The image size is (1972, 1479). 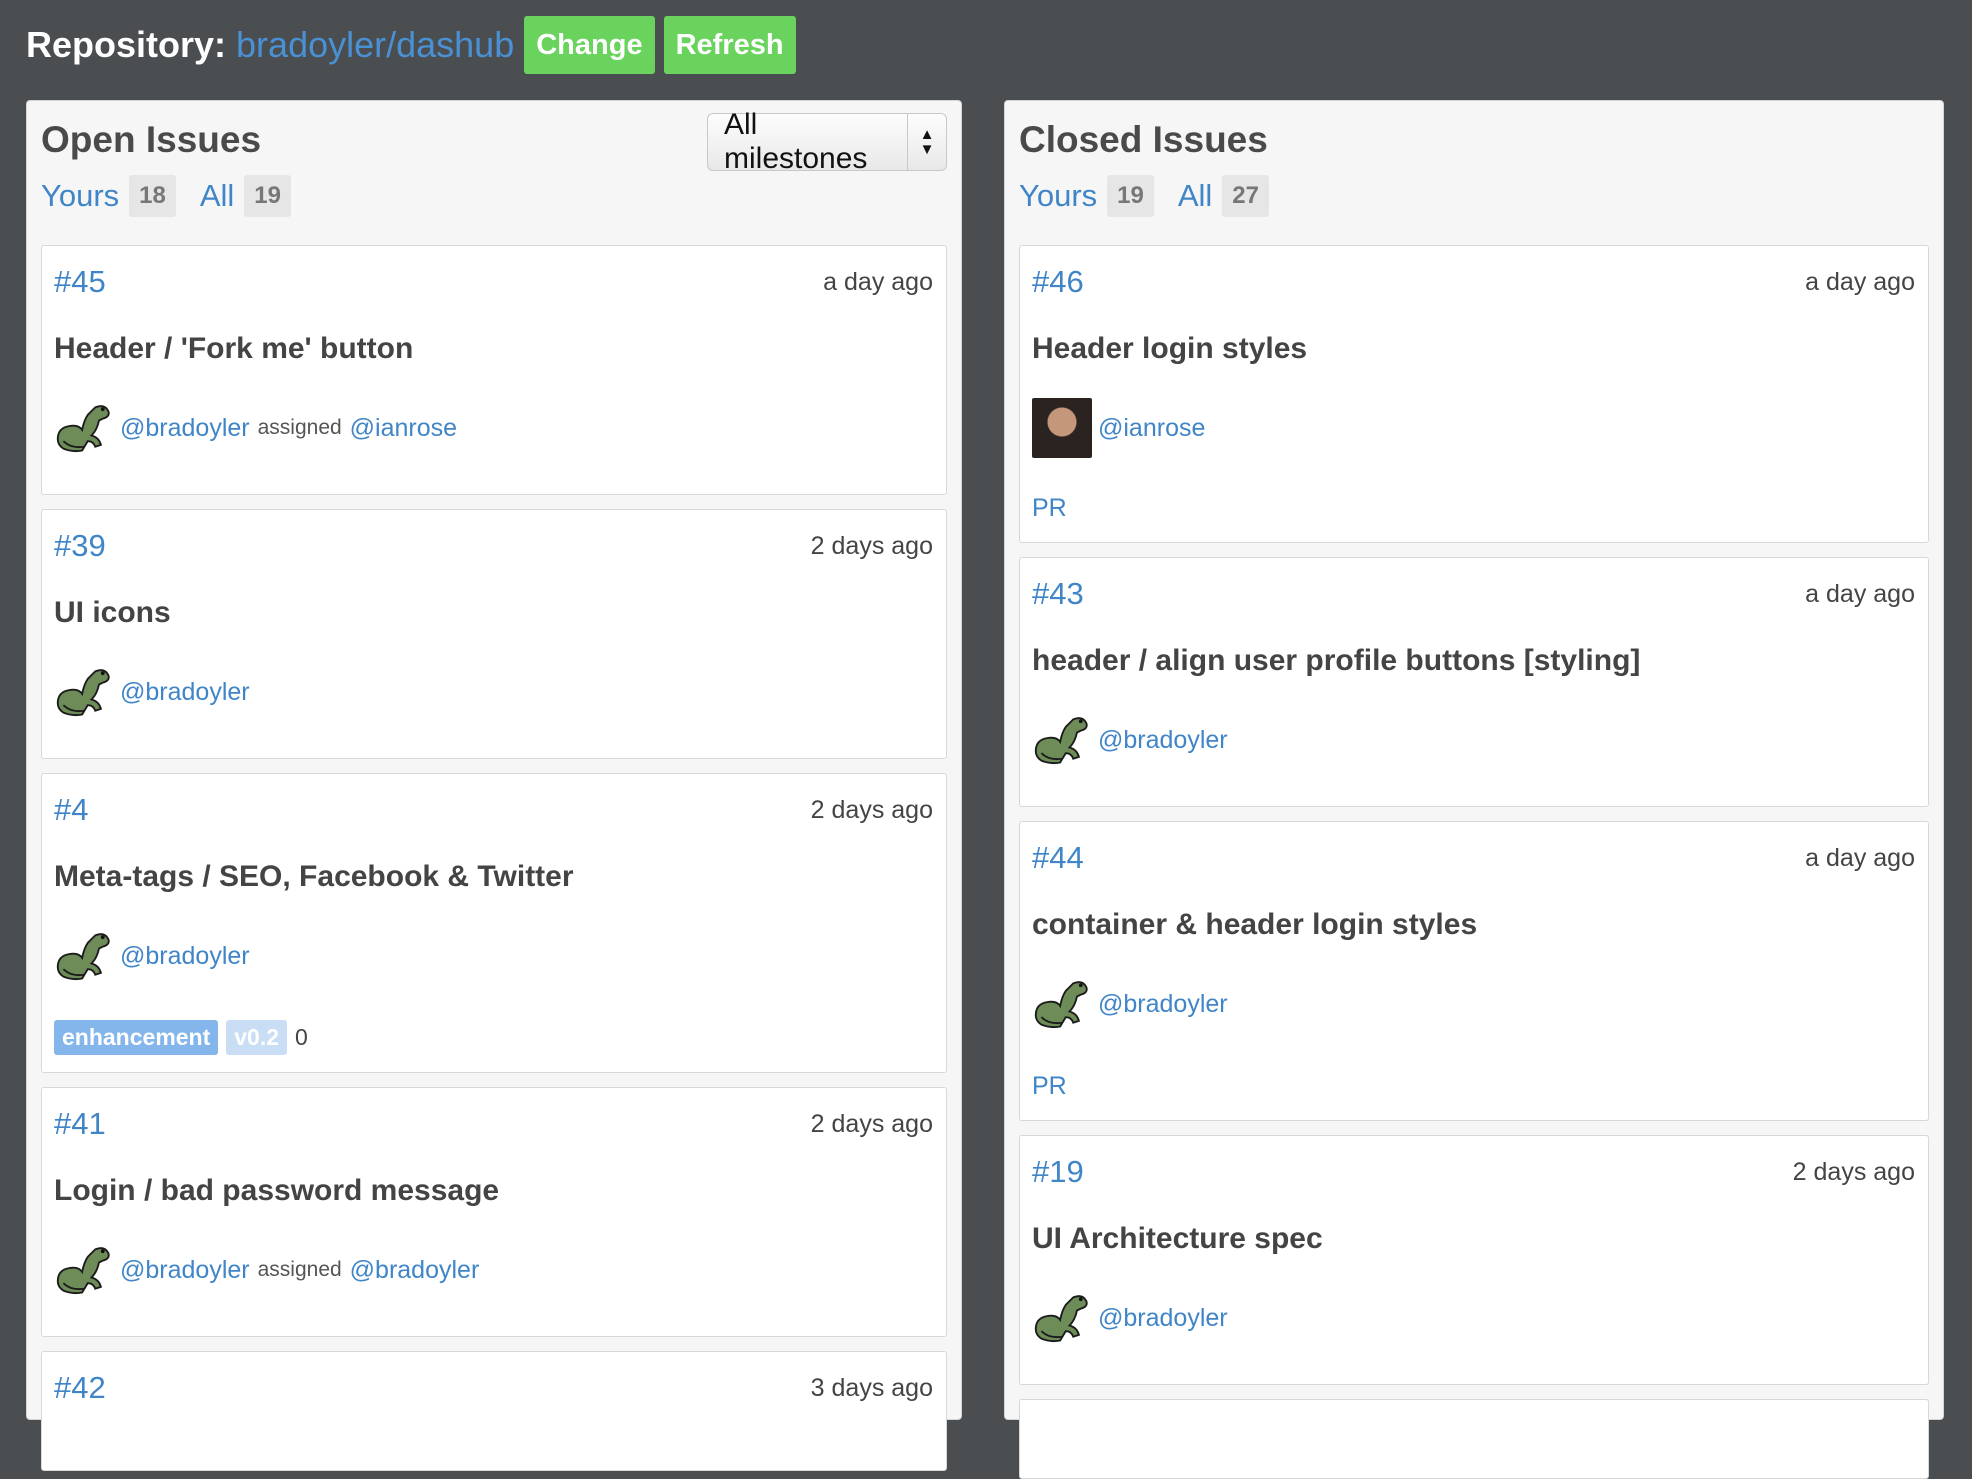 I want to click on issue-people: @bradoyler assigned @ianrose, so click(x=255, y=428).